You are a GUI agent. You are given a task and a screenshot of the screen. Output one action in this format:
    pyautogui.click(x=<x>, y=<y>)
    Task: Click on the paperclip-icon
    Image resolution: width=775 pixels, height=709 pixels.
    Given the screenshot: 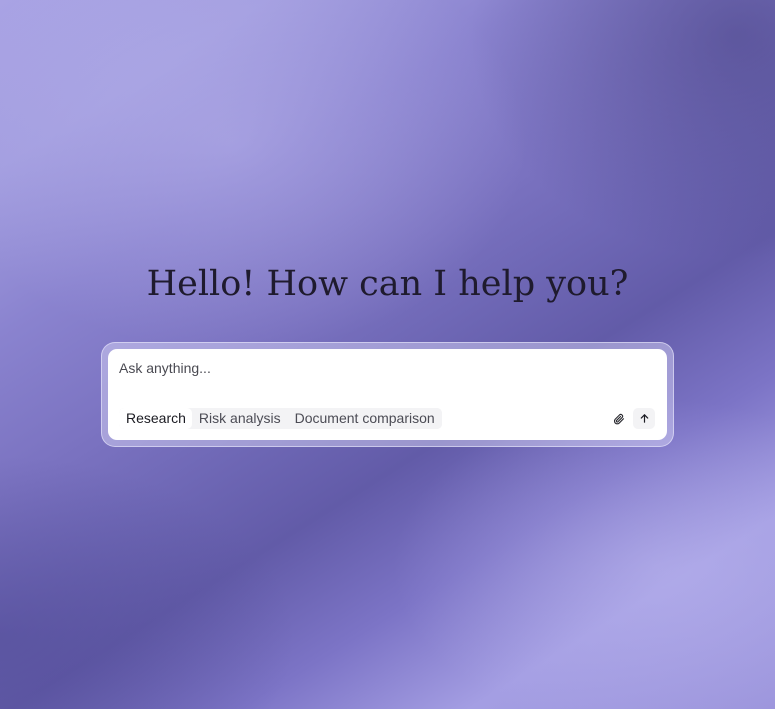 What is the action you would take?
    pyautogui.click(x=619, y=419)
    